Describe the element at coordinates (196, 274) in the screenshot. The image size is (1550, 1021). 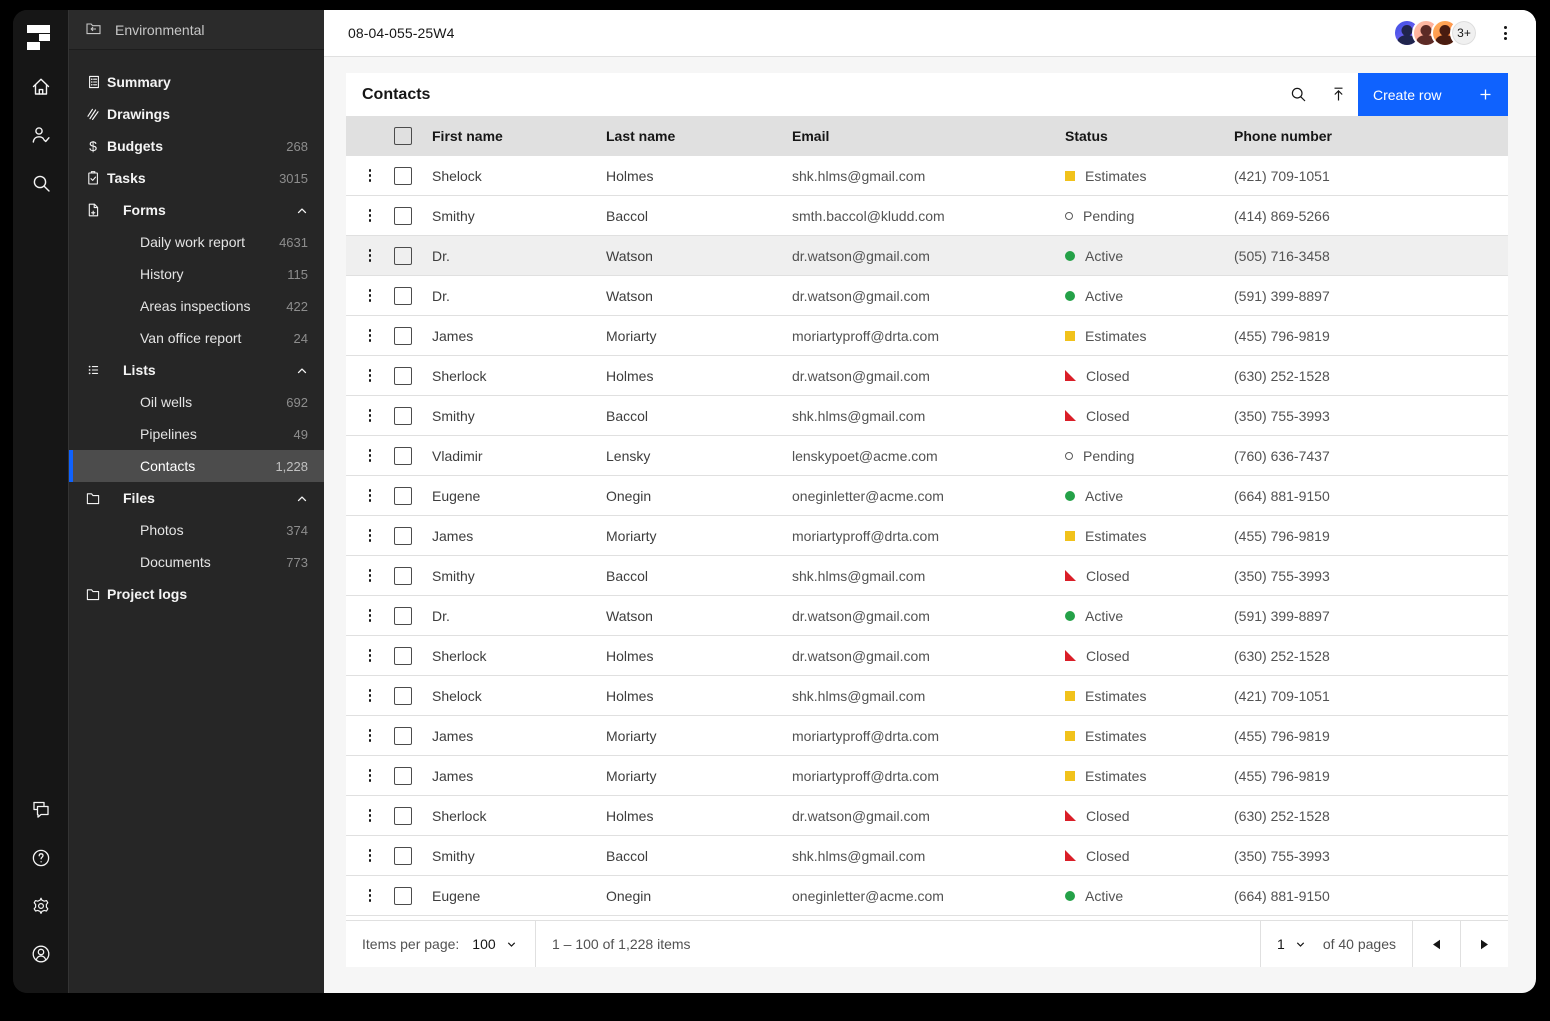
I see `sidebar-item-history: History 115` at that location.